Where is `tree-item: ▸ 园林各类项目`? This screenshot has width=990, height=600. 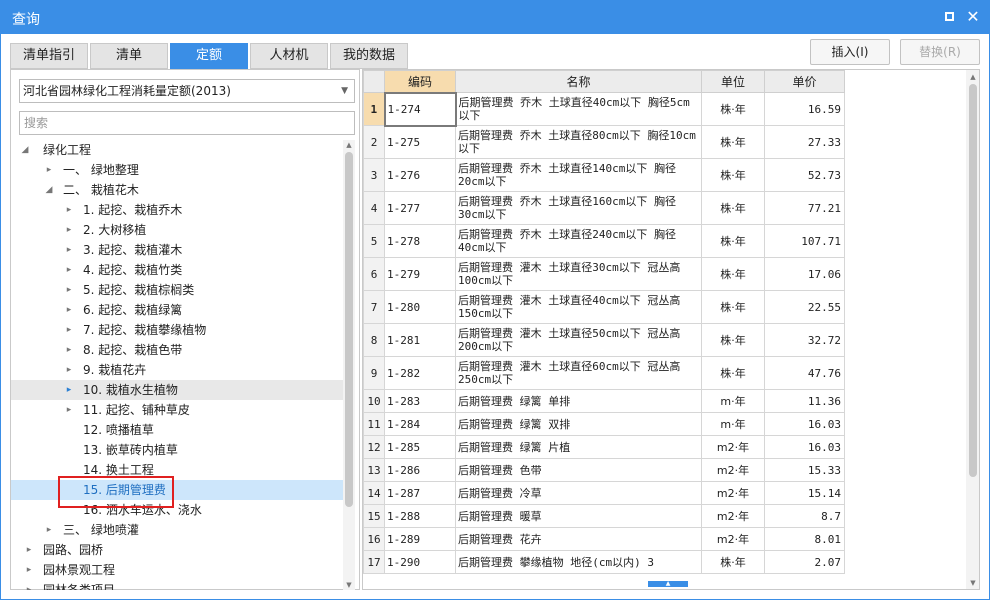
tree-item: ▸ 园林各类项目 is located at coordinates (177, 585).